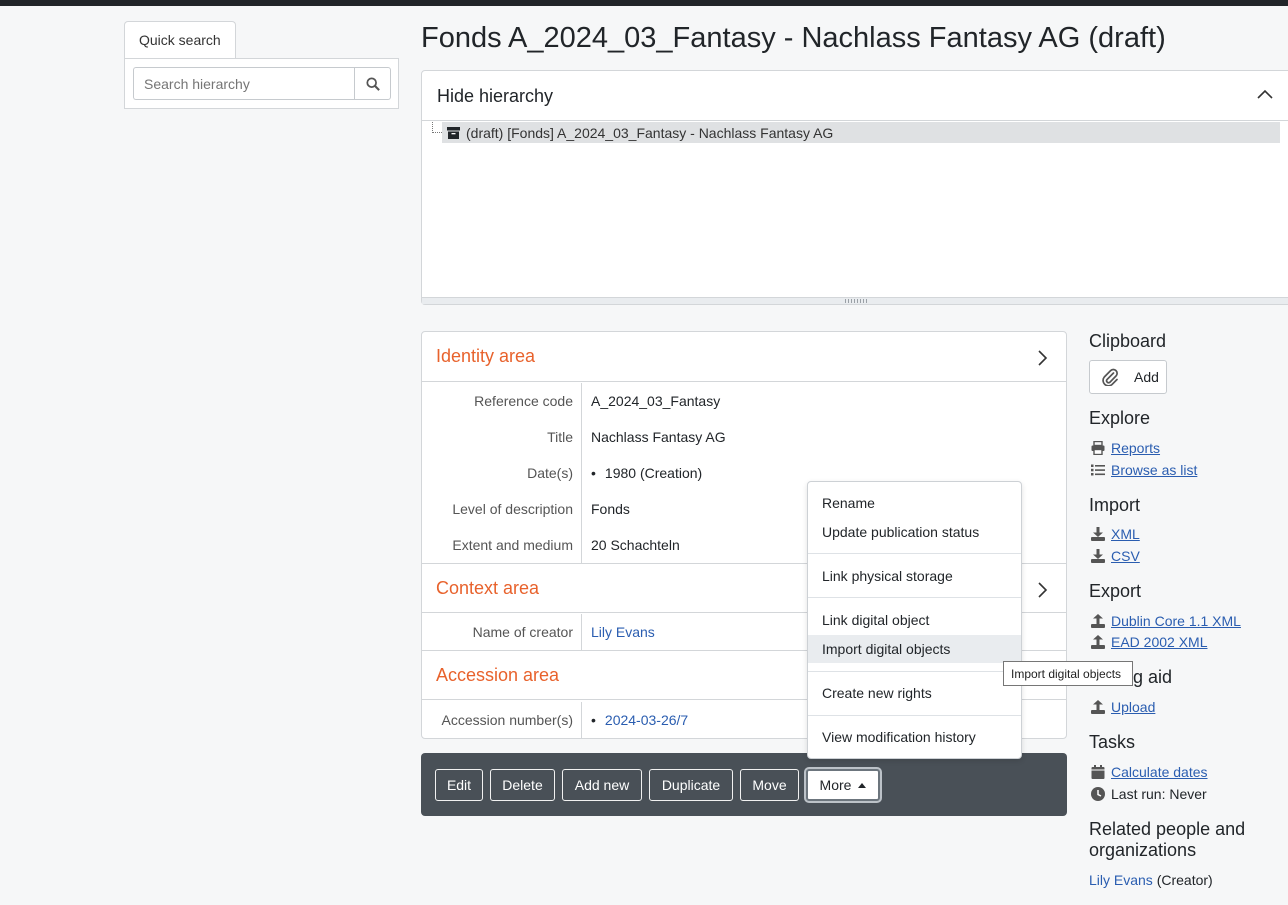 Image resolution: width=1288 pixels, height=905 pixels. I want to click on accession-value-wrapper: • 2024-03-26/7, so click(639, 720).